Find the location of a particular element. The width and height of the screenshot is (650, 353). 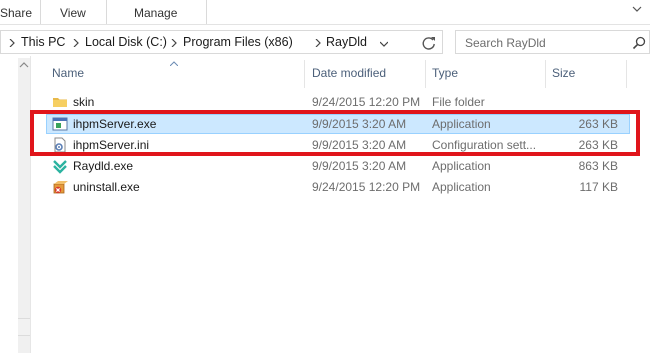

file-size: 863 KB is located at coordinates (598, 166).